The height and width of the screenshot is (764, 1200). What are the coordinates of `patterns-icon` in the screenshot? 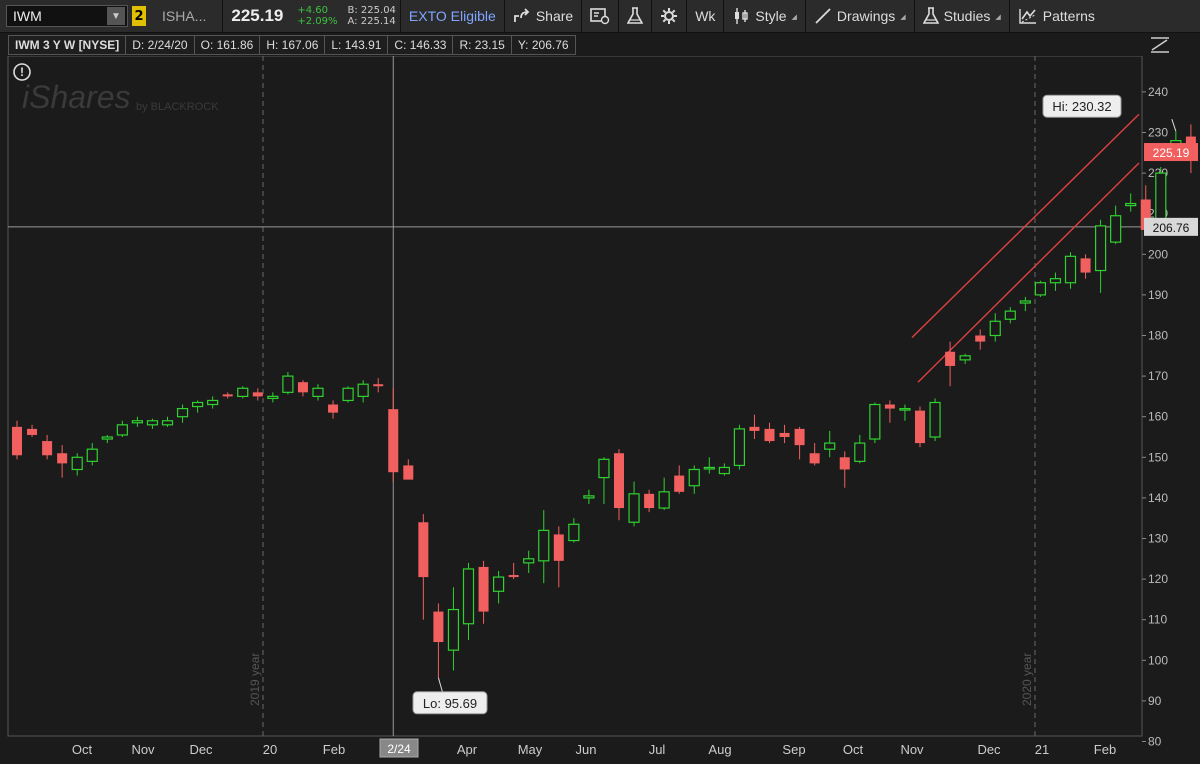 It's located at (1027, 16).